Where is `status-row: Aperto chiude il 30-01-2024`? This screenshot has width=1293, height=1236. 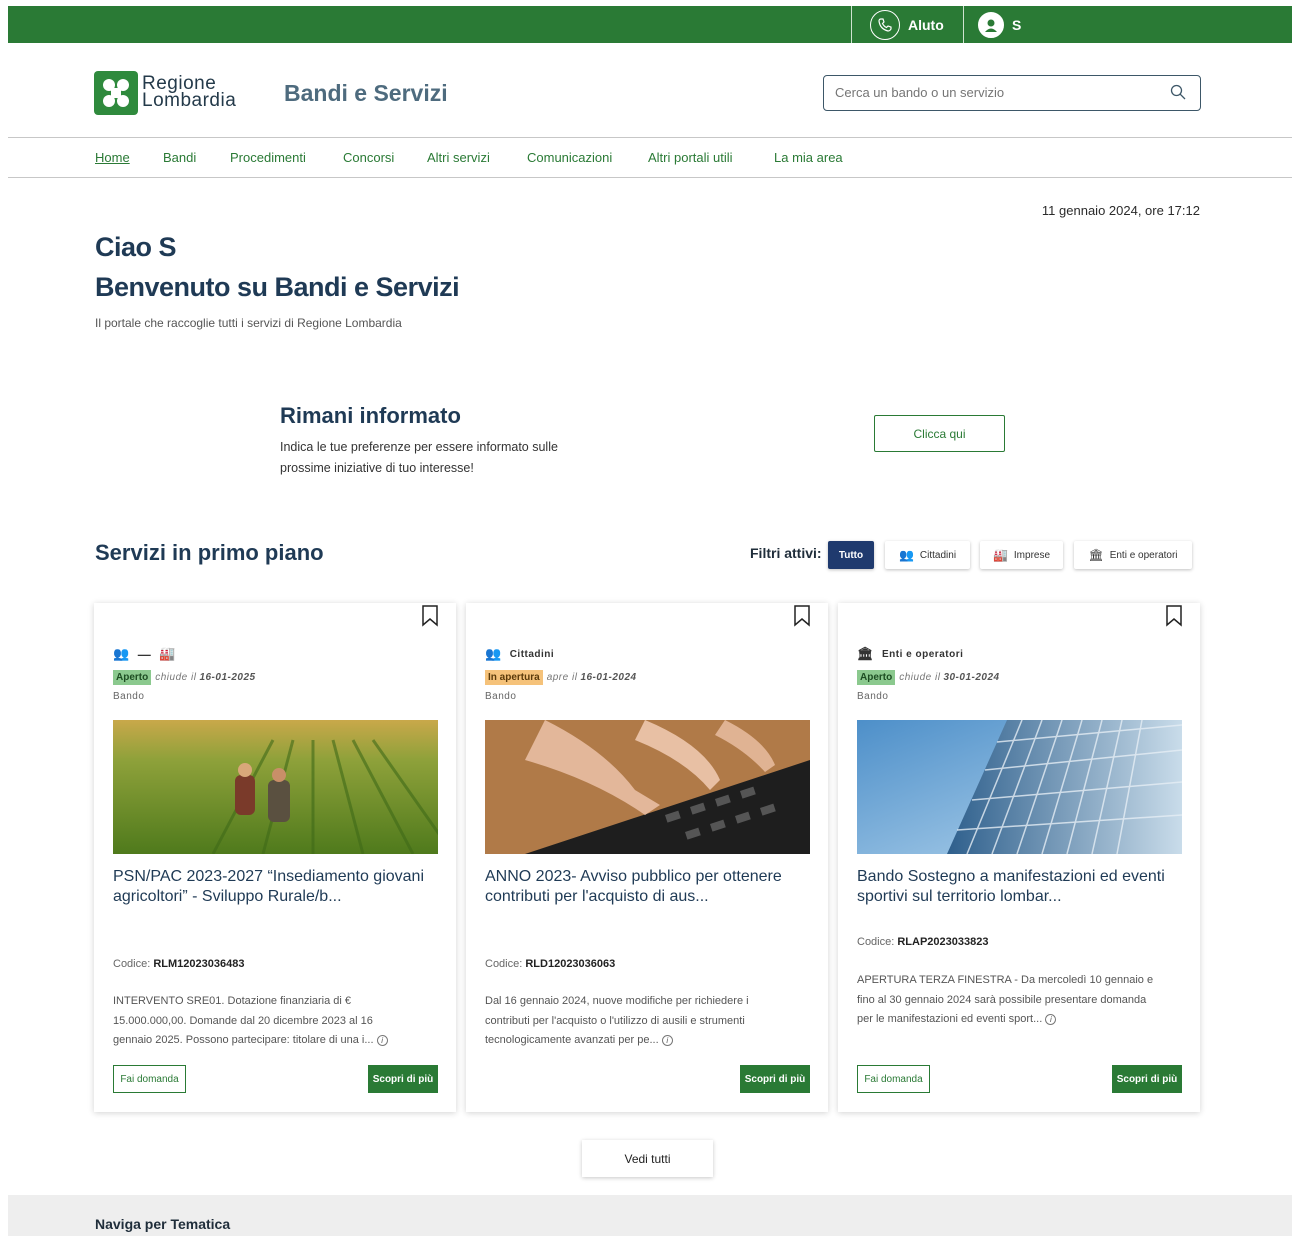 status-row: Aperto chiude il 30-01-2024 is located at coordinates (928, 677).